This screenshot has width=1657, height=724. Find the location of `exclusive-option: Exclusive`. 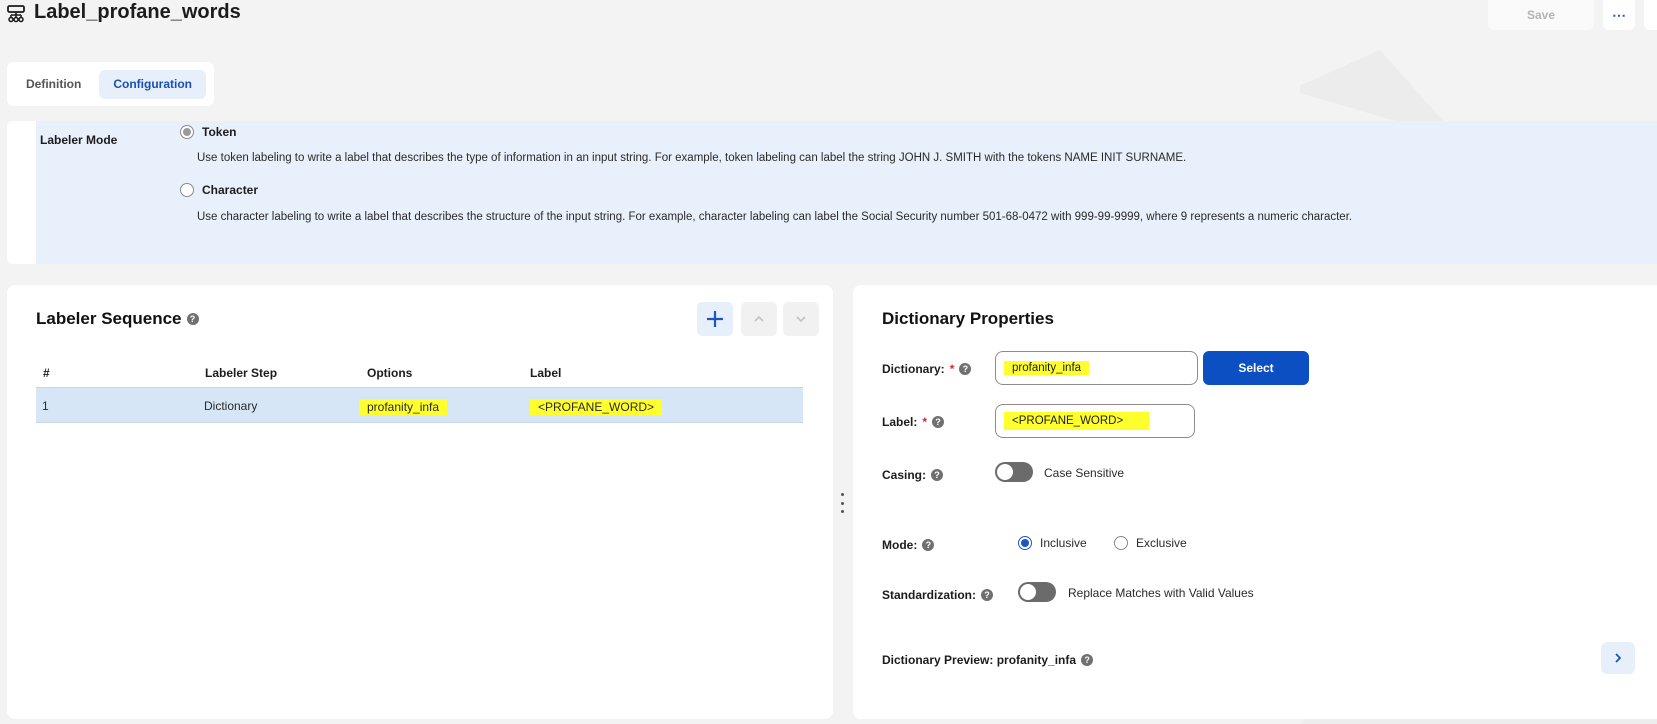

exclusive-option: Exclusive is located at coordinates (1150, 543).